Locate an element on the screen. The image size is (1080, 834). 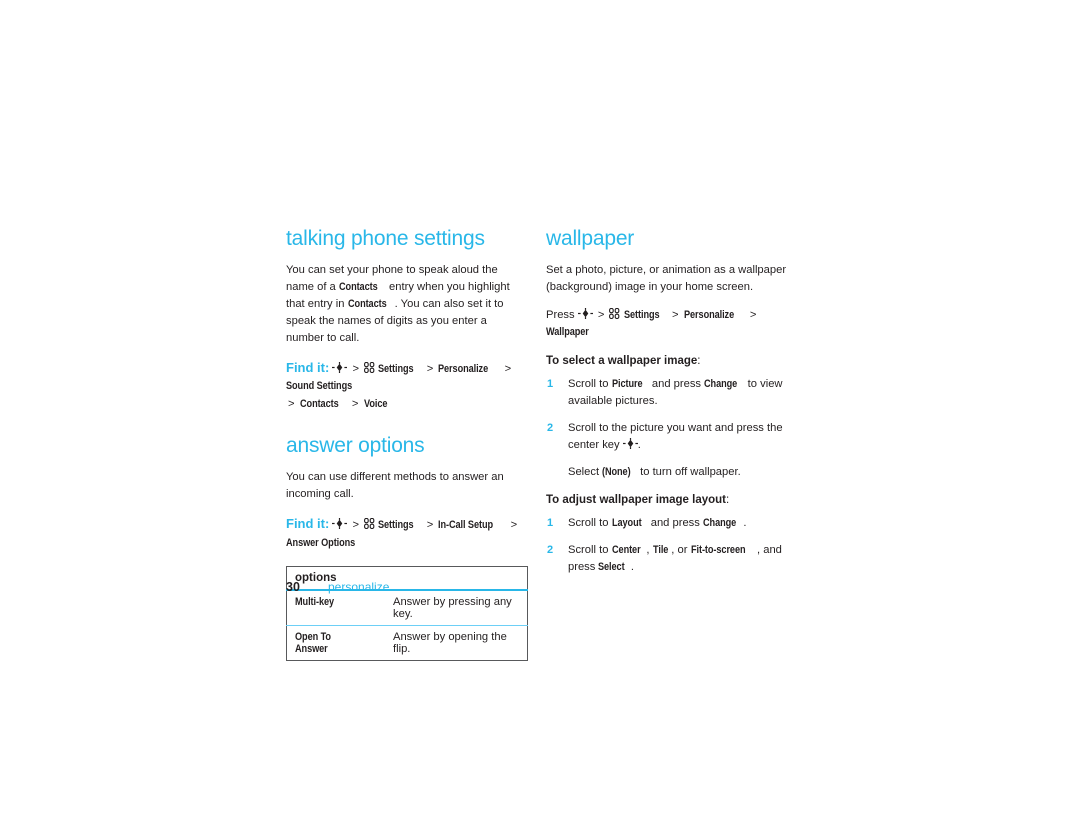
screen-term-none: (None) is located at coordinates (616, 471).